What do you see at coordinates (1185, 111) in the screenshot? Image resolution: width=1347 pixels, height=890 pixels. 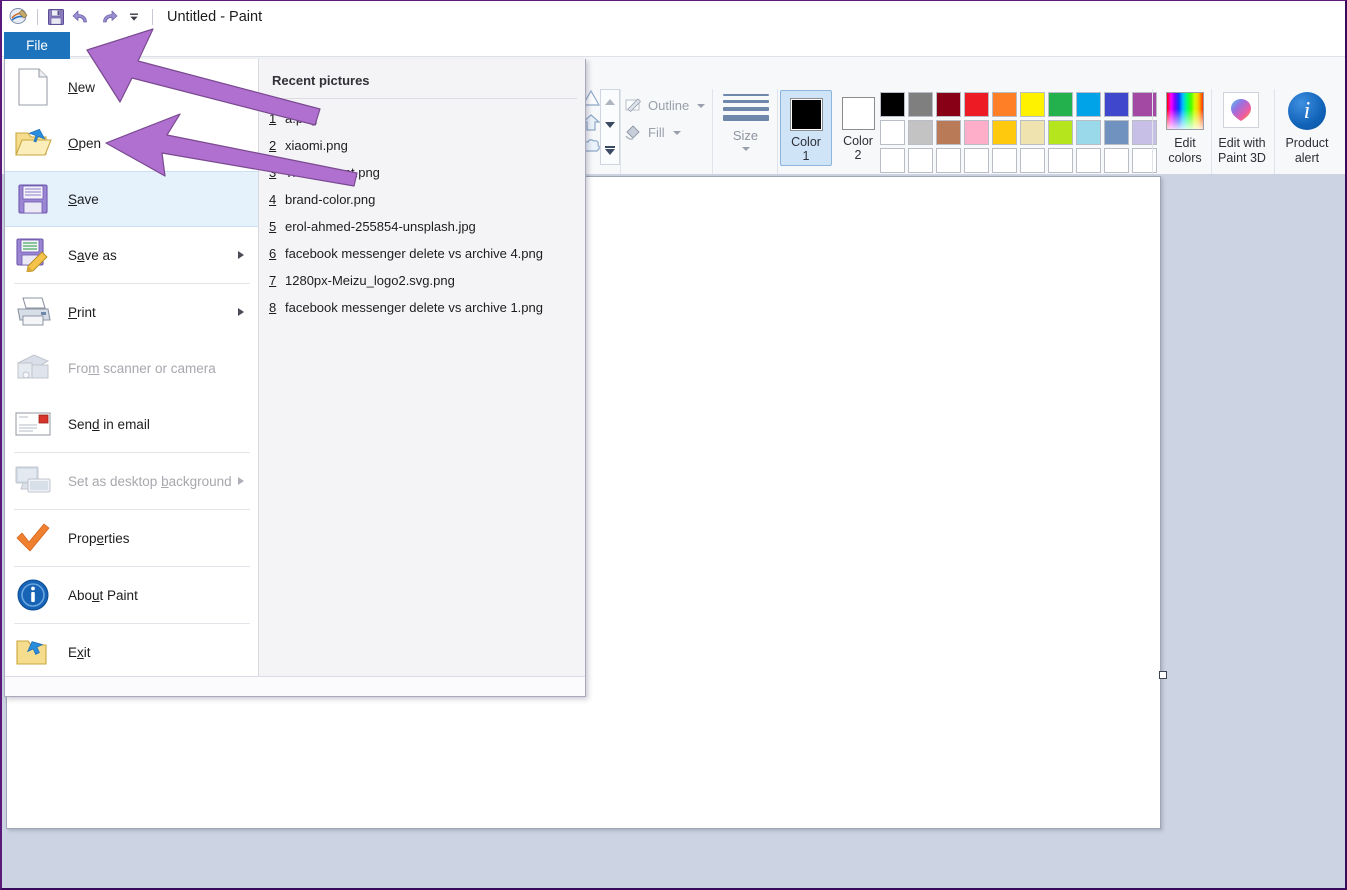 I see `edit-colors-icon` at bounding box center [1185, 111].